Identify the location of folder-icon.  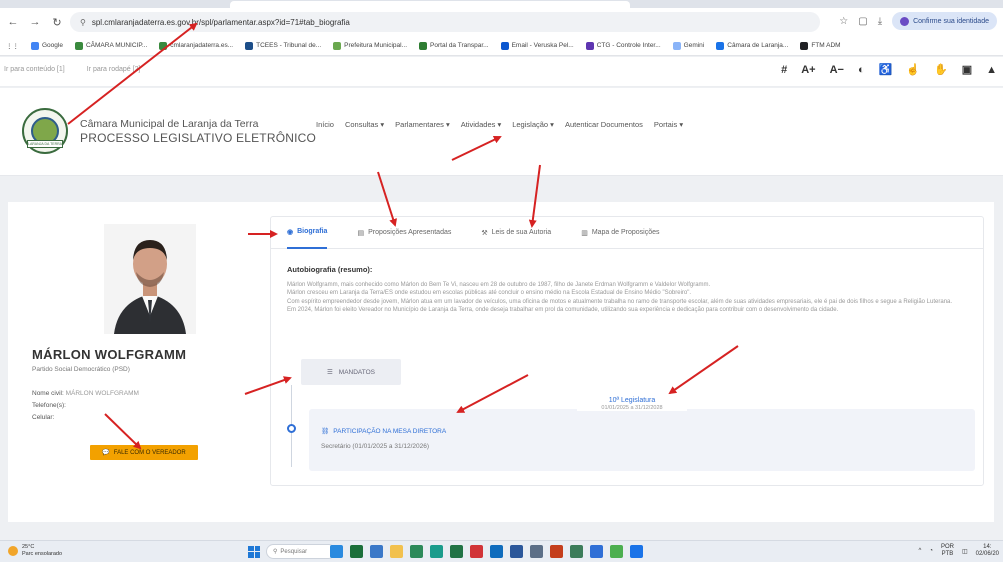
(396, 551).